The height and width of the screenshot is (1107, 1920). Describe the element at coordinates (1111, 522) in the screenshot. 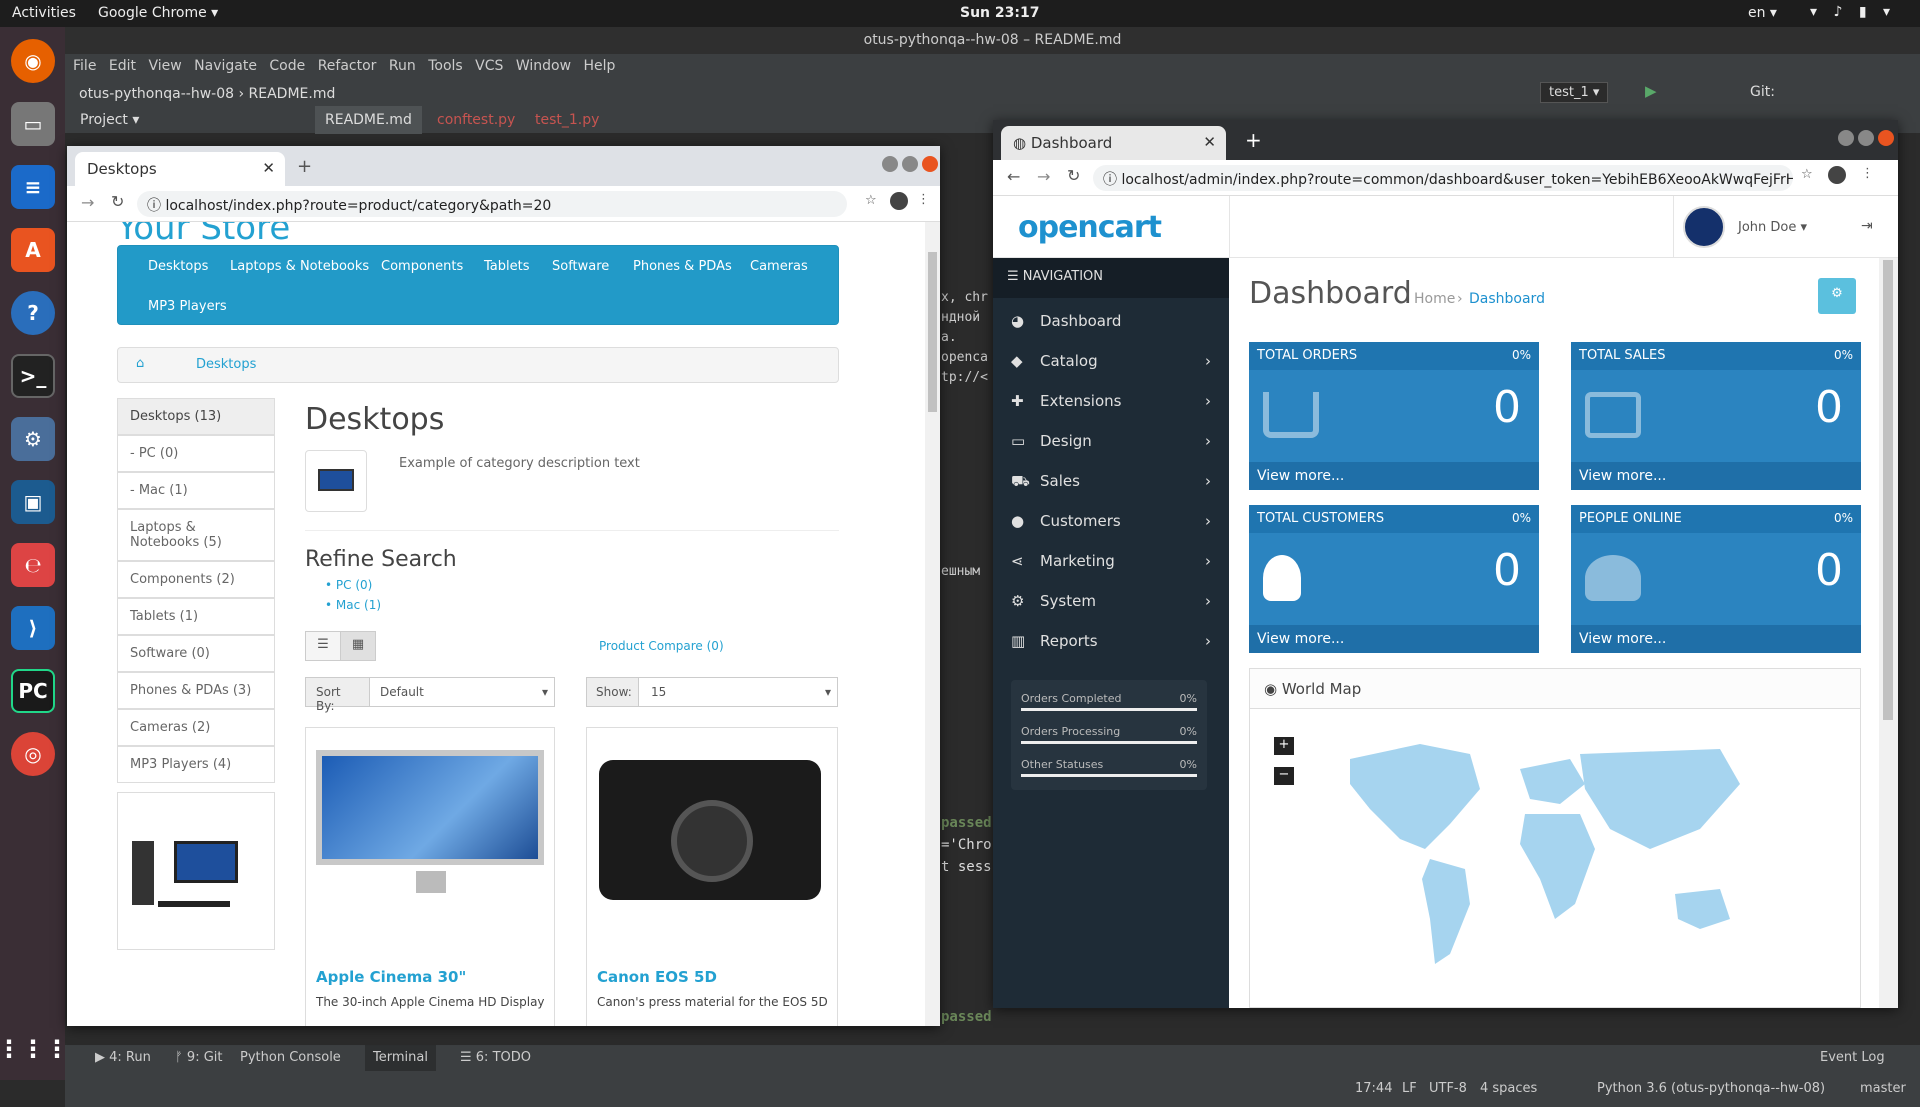

I see `nav-customers: ● Customers ›` at that location.